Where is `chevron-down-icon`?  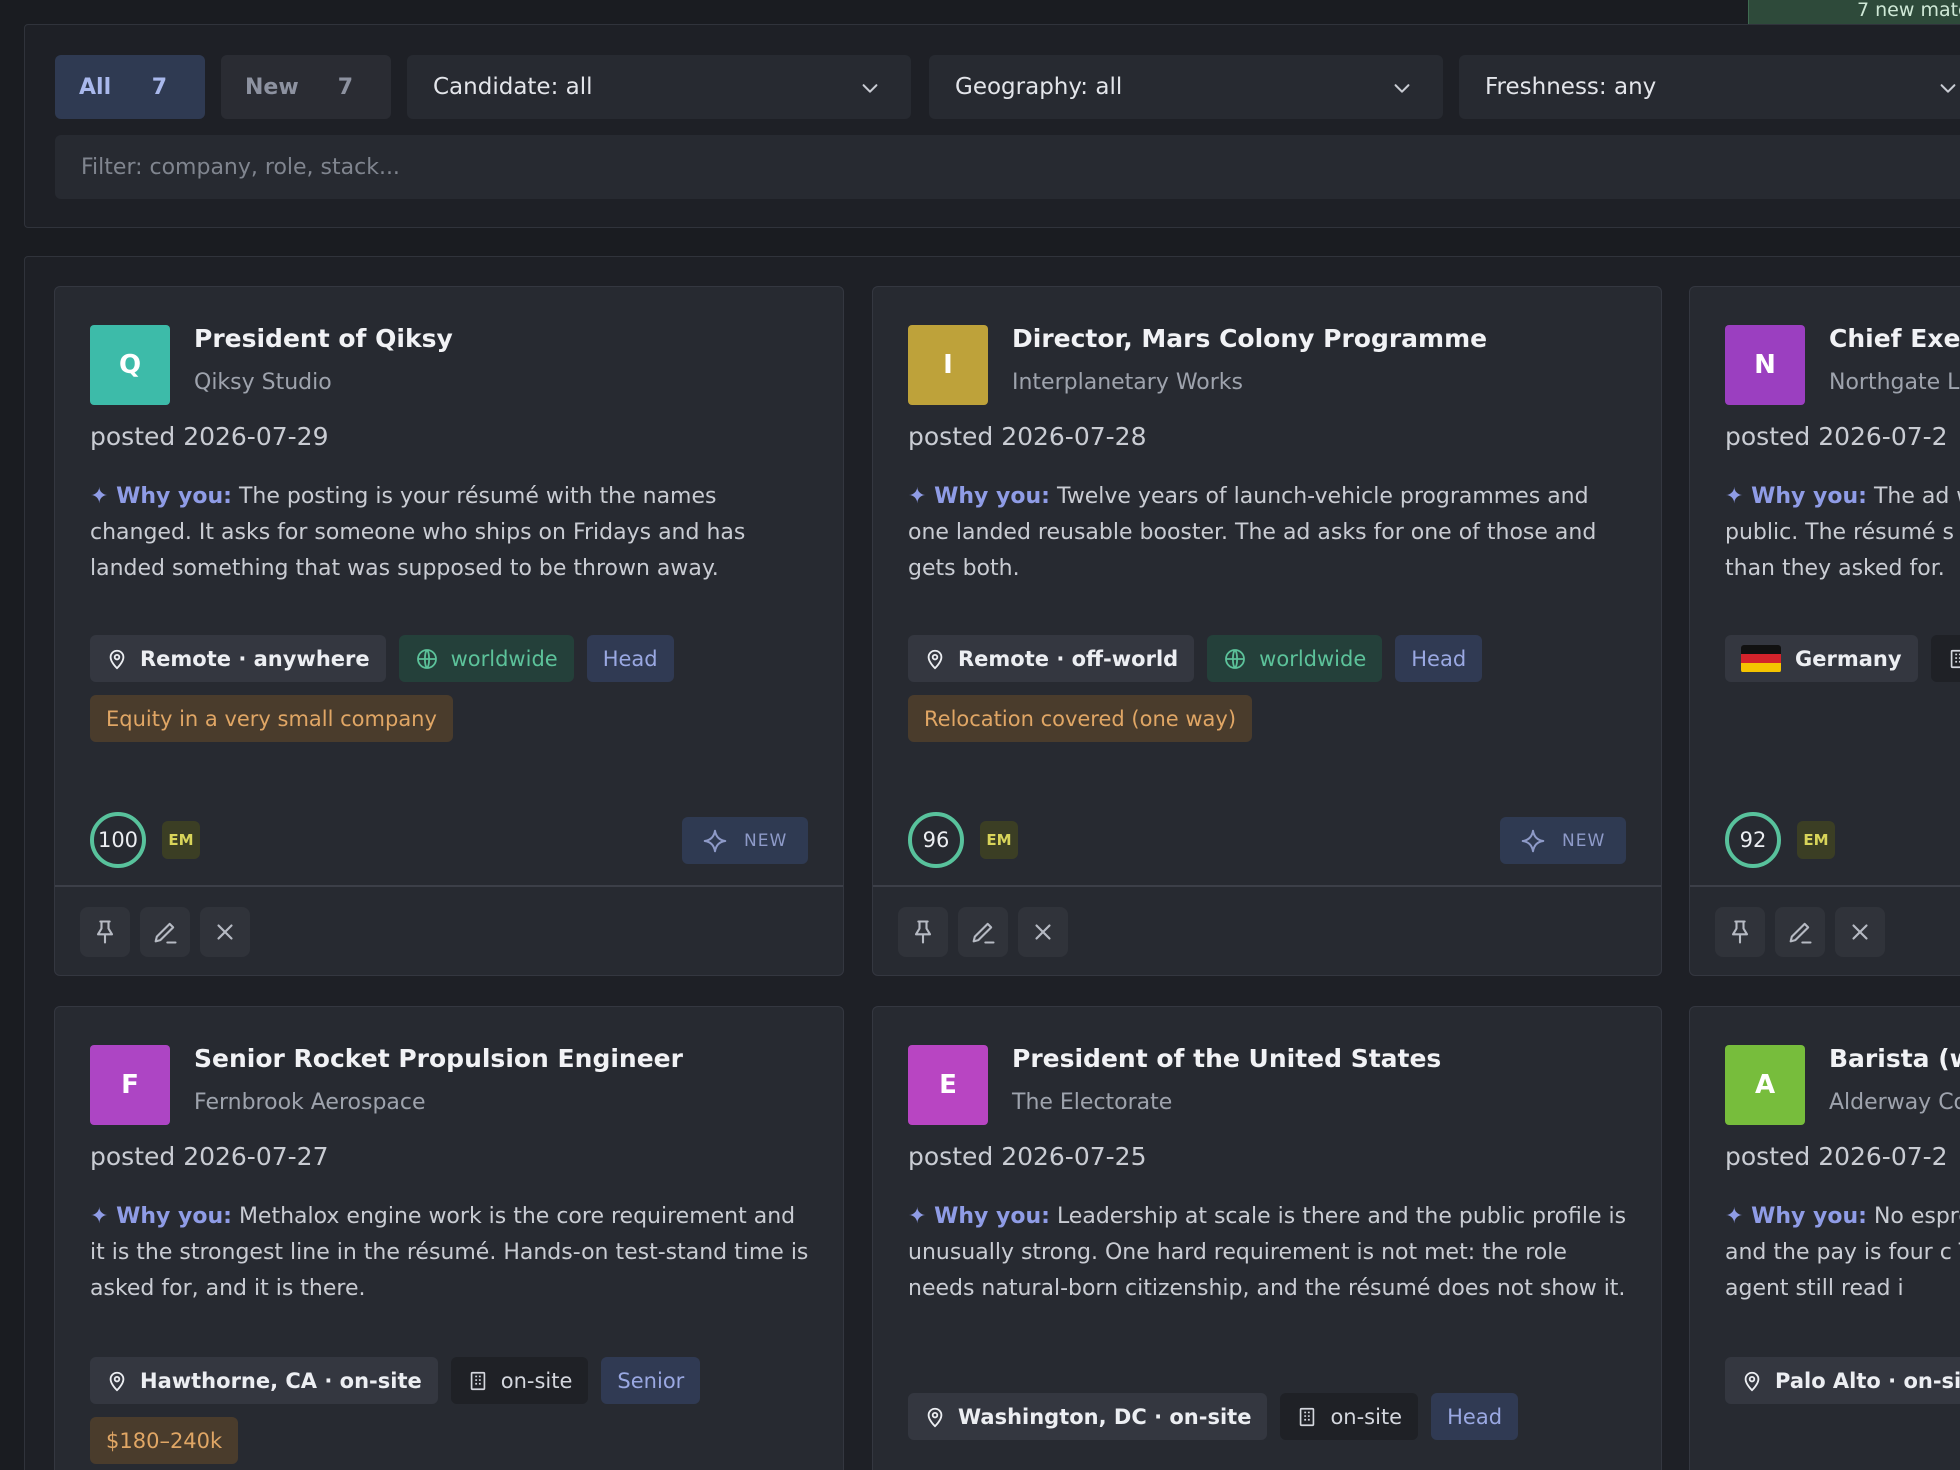 chevron-down-icon is located at coordinates (1948, 88).